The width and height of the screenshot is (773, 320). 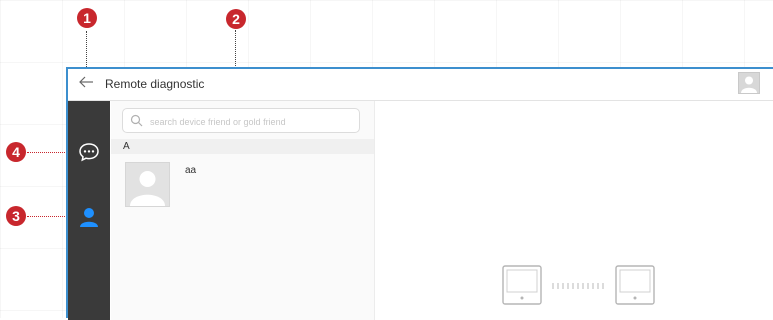 What do you see at coordinates (16, 152) in the screenshot?
I see `callout-marker-4: 4` at bounding box center [16, 152].